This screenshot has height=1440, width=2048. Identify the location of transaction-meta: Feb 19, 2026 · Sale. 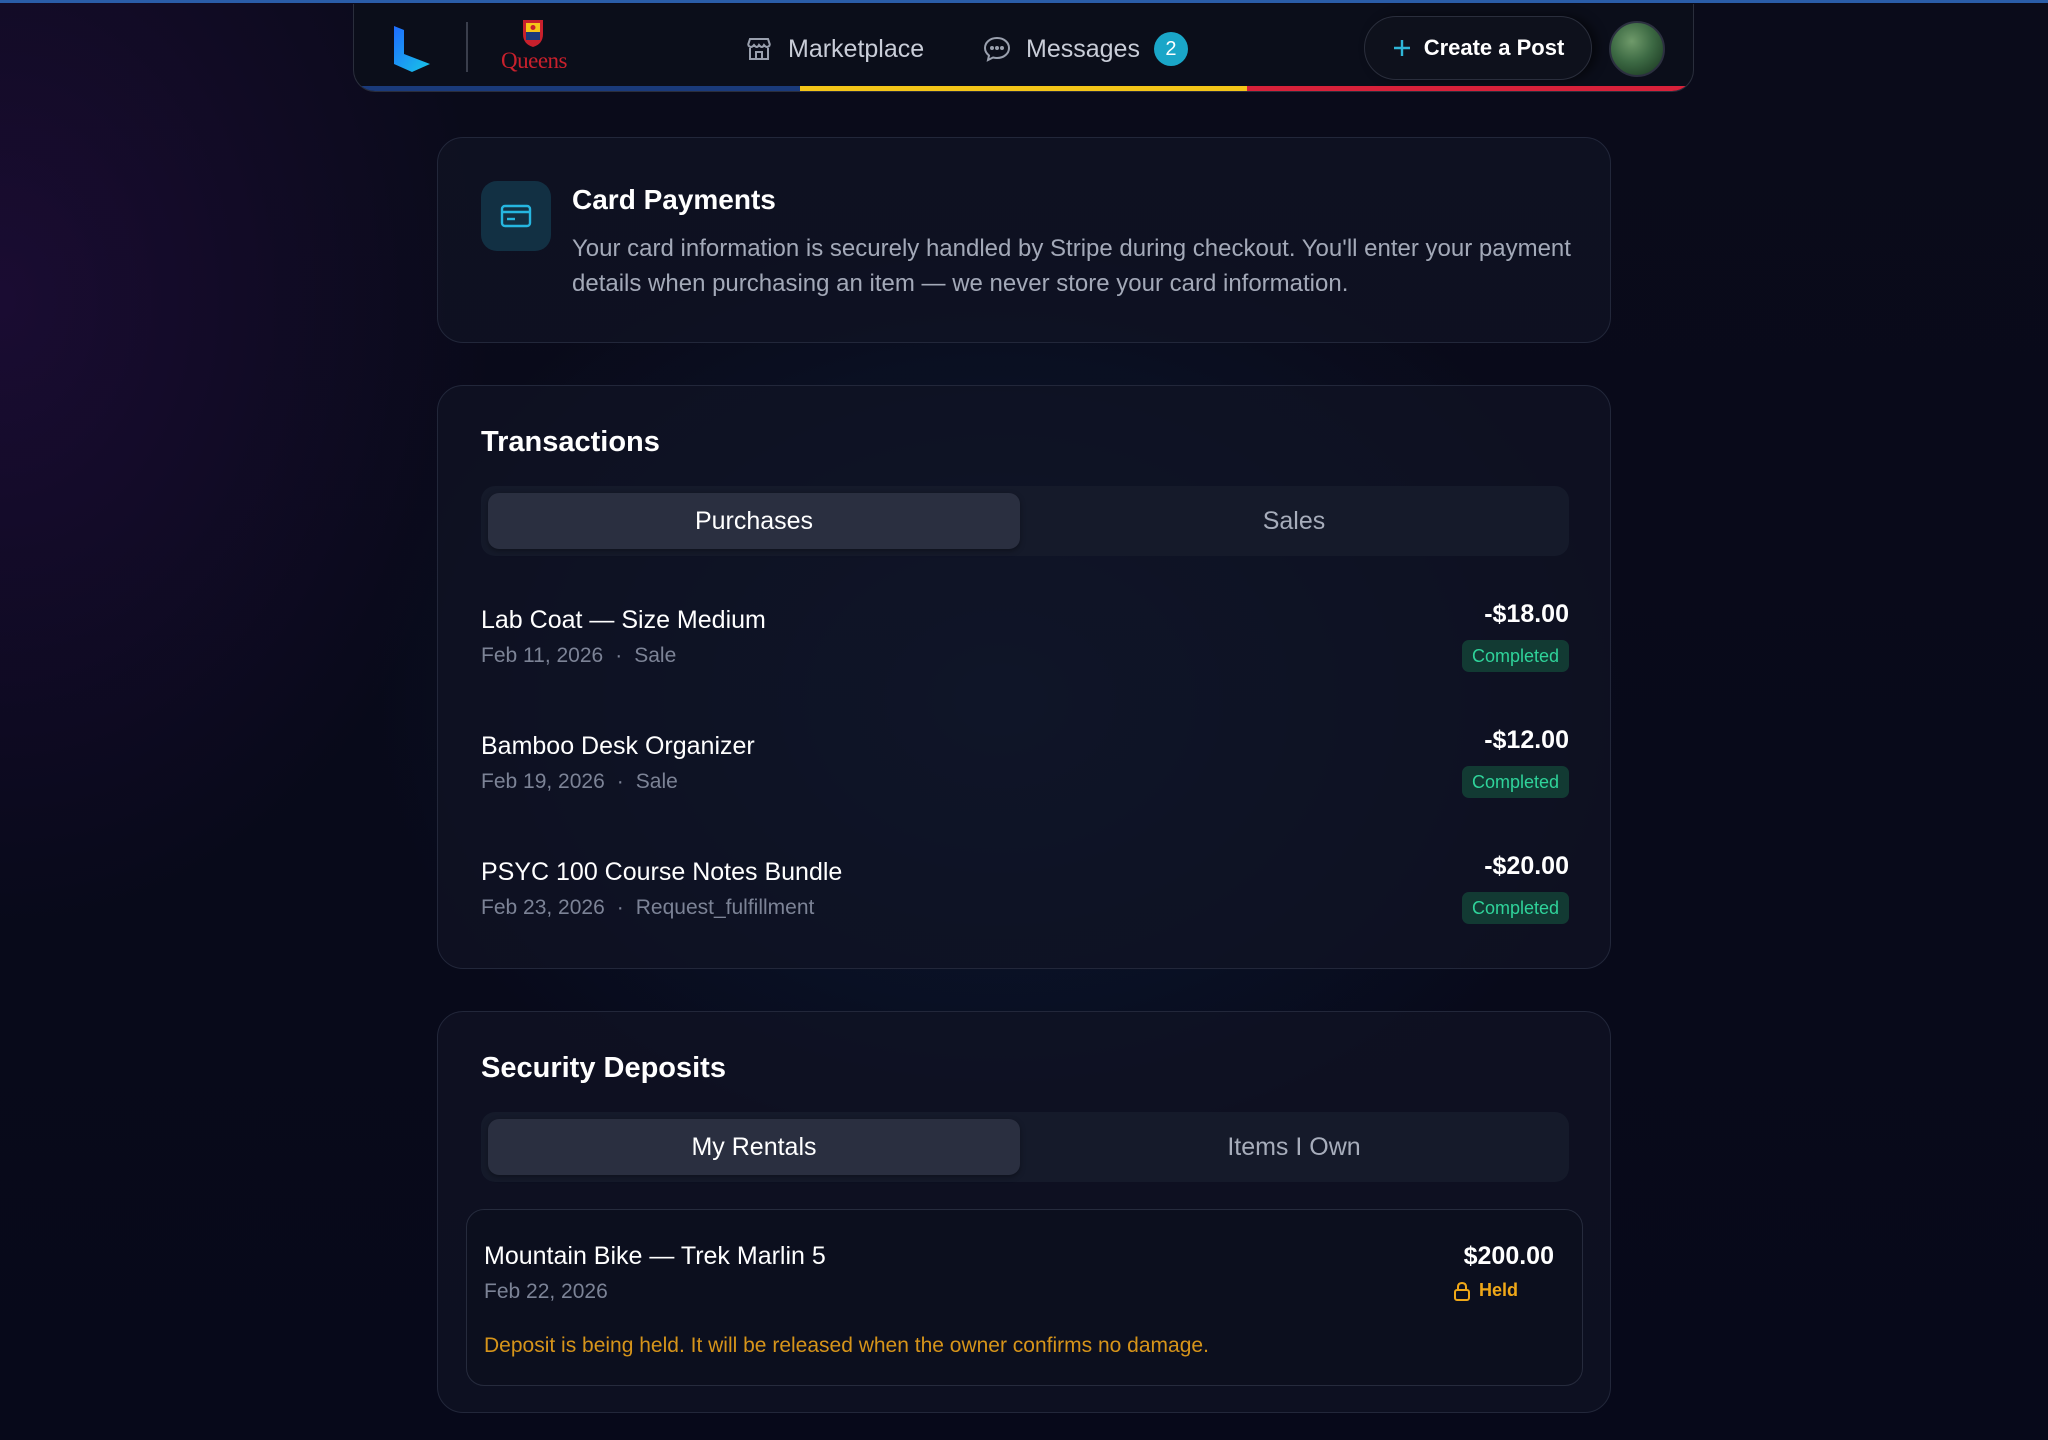
(579, 782).